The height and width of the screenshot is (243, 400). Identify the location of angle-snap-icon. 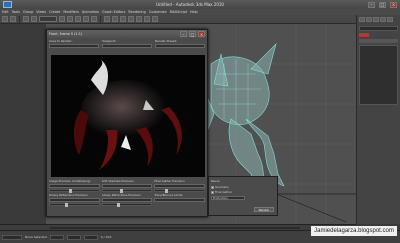
(115, 19).